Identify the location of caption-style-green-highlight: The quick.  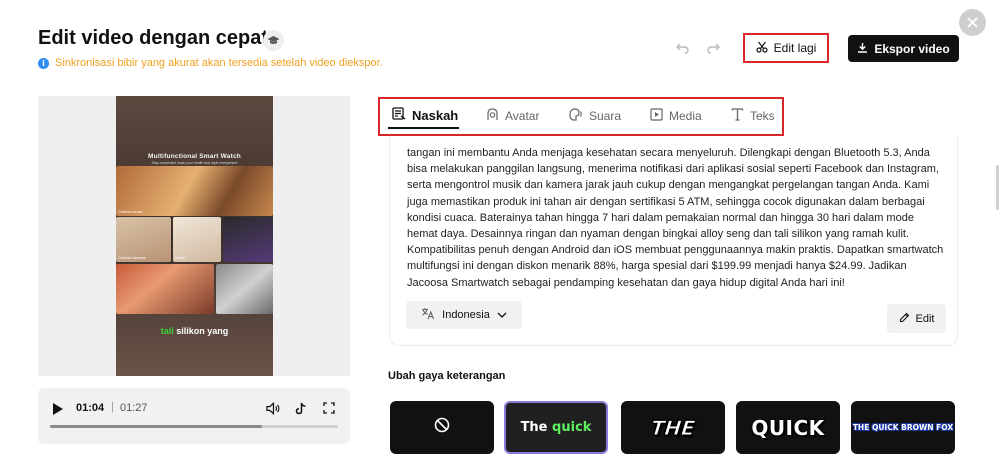
(556, 427).